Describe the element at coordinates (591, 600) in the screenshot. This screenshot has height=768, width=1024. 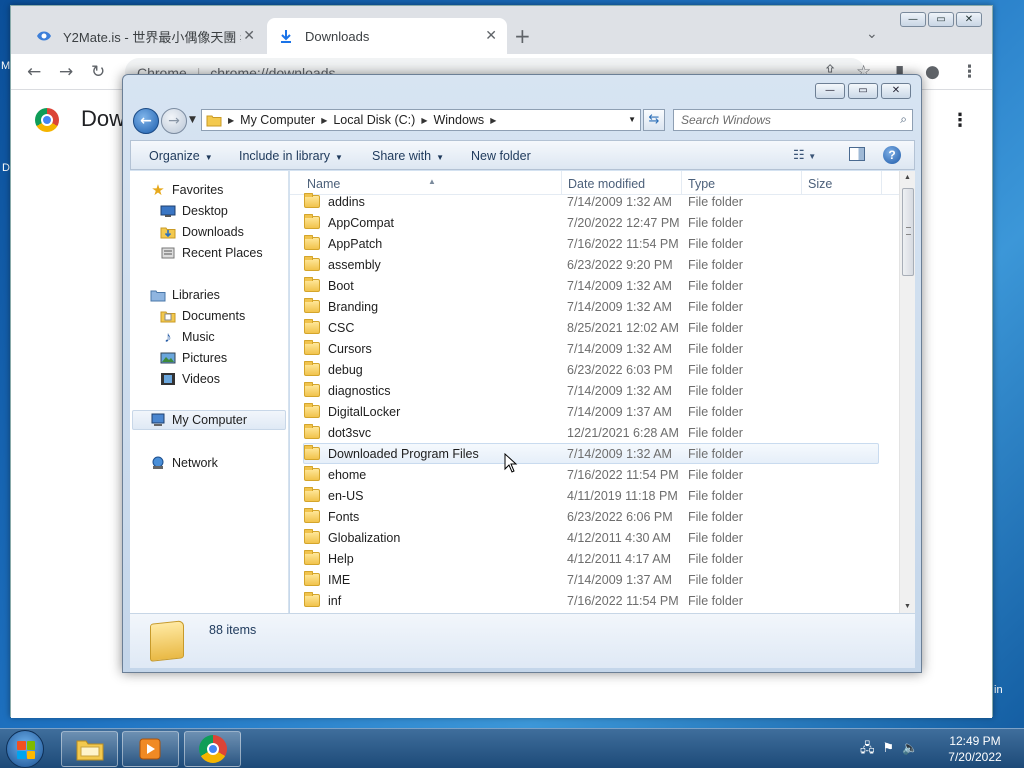
I see `file-row: inf 7/16/2022 11:54 PM File folder` at that location.